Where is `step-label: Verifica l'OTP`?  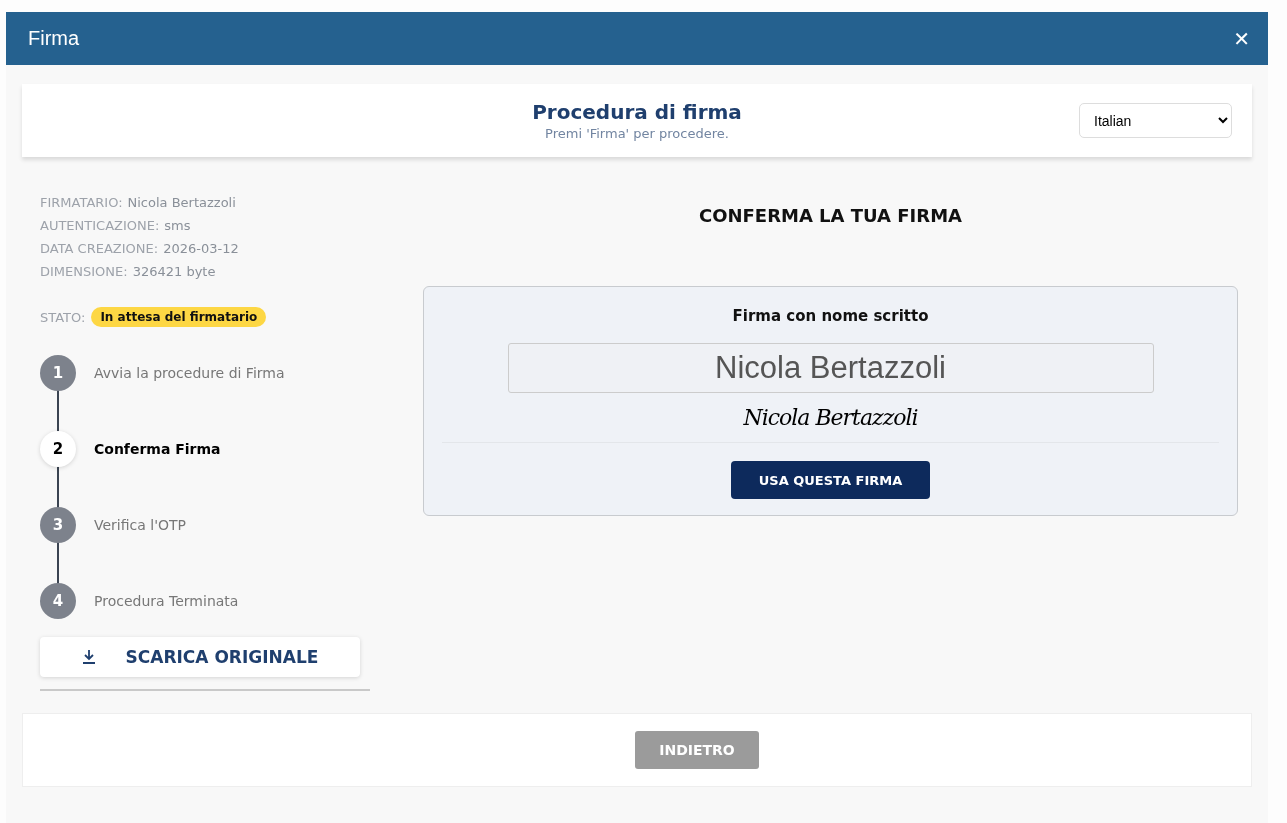
step-label: Verifica l'OTP is located at coordinates (140, 525).